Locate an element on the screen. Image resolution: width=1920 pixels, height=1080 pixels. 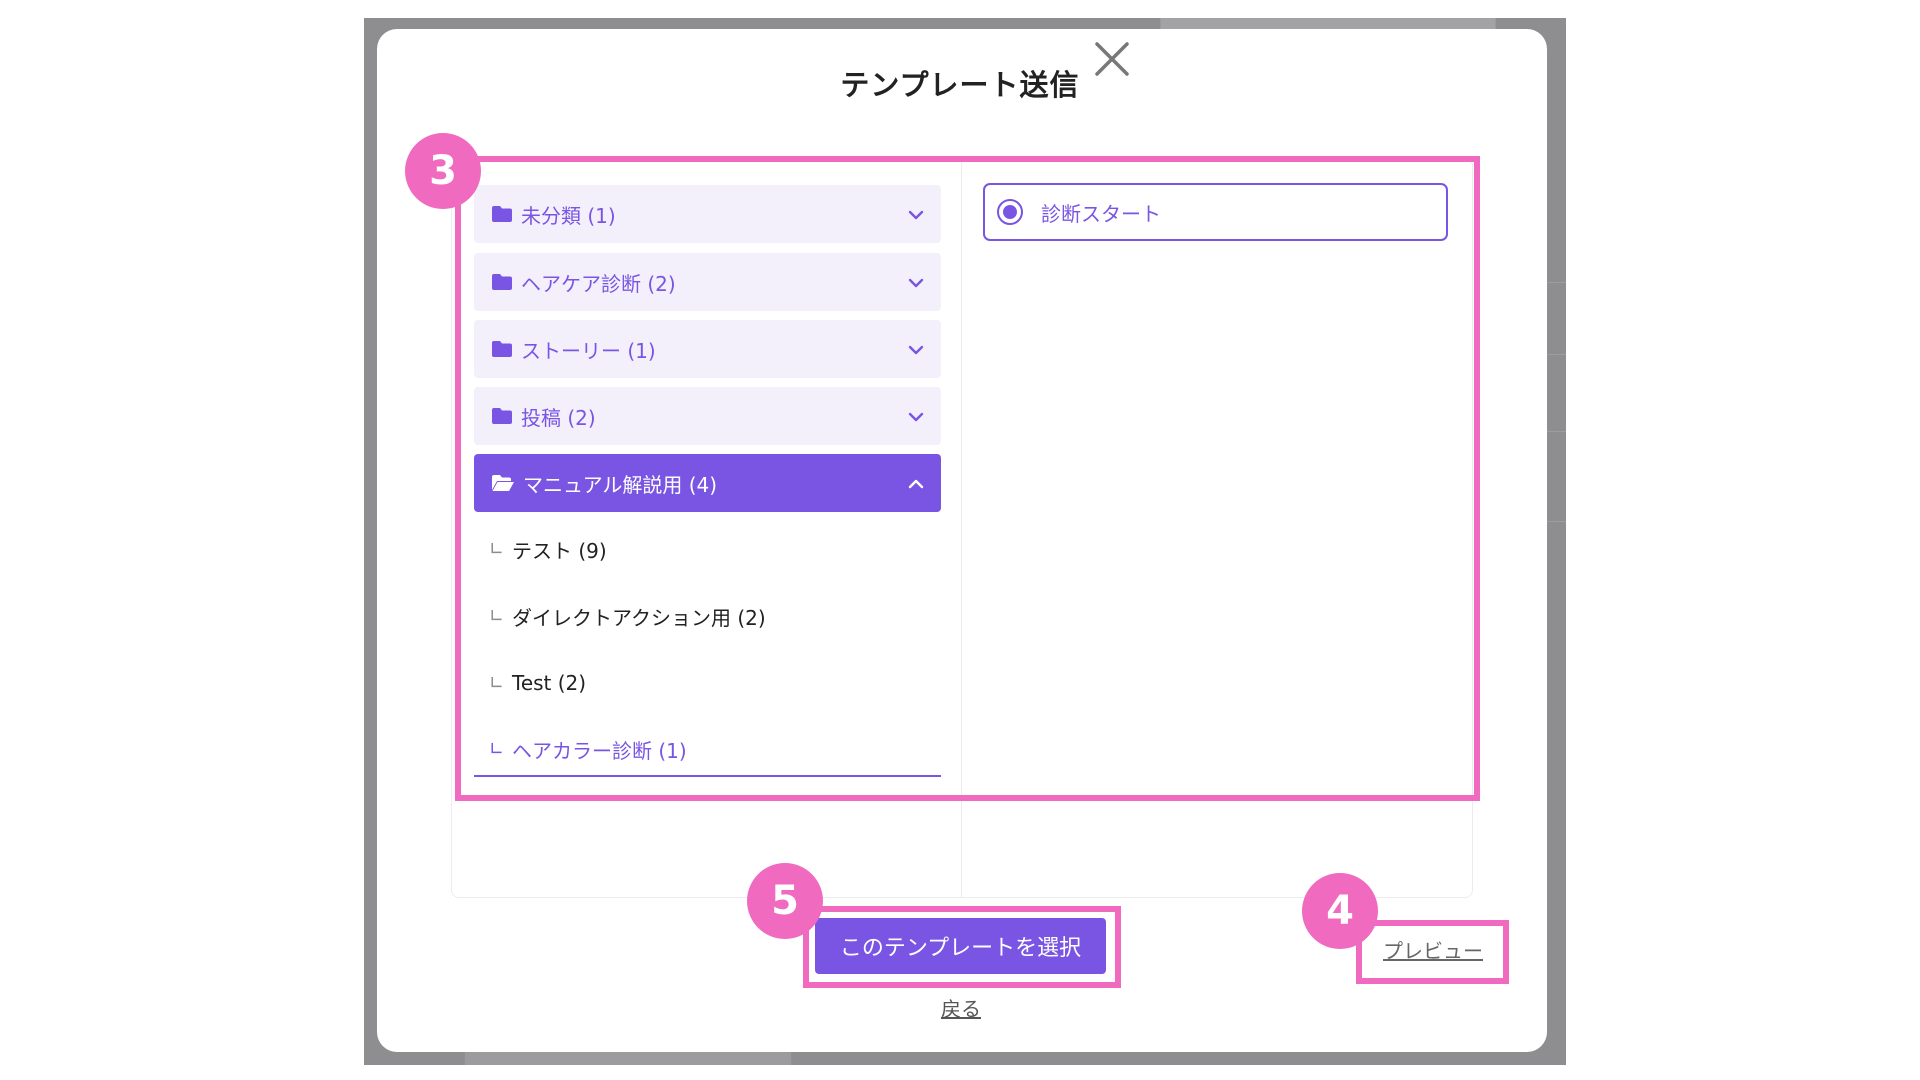
highlight-preview is located at coordinates (1432, 952).